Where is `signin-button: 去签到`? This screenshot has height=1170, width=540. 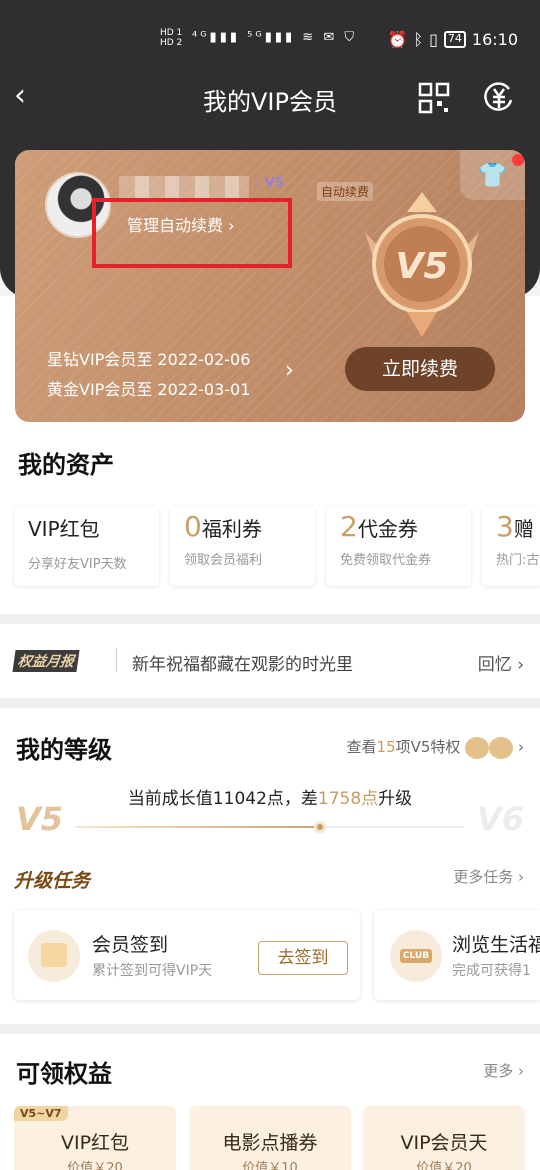
signin-button: 去签到 is located at coordinates (303, 958).